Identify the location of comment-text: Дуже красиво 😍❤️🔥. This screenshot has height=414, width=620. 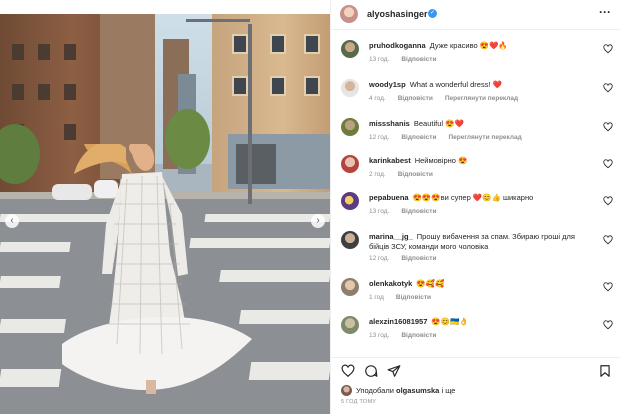
(468, 45).